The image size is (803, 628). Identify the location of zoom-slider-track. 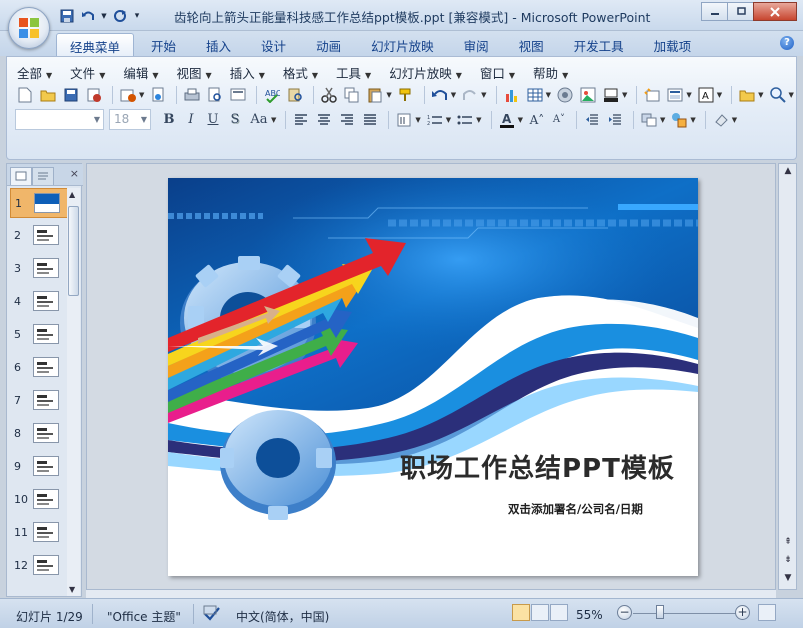
(685, 613).